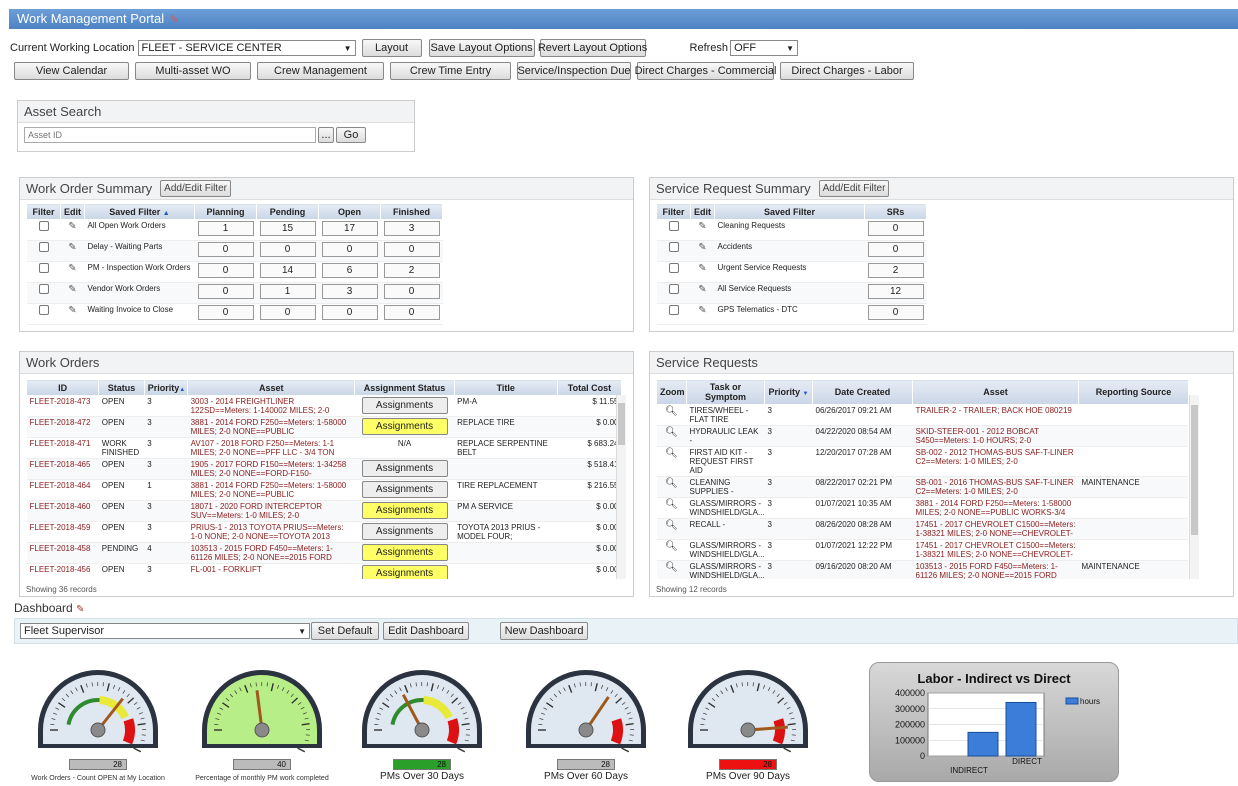 The image size is (1238, 786). I want to click on sr-scrollbar, so click(1194, 487).